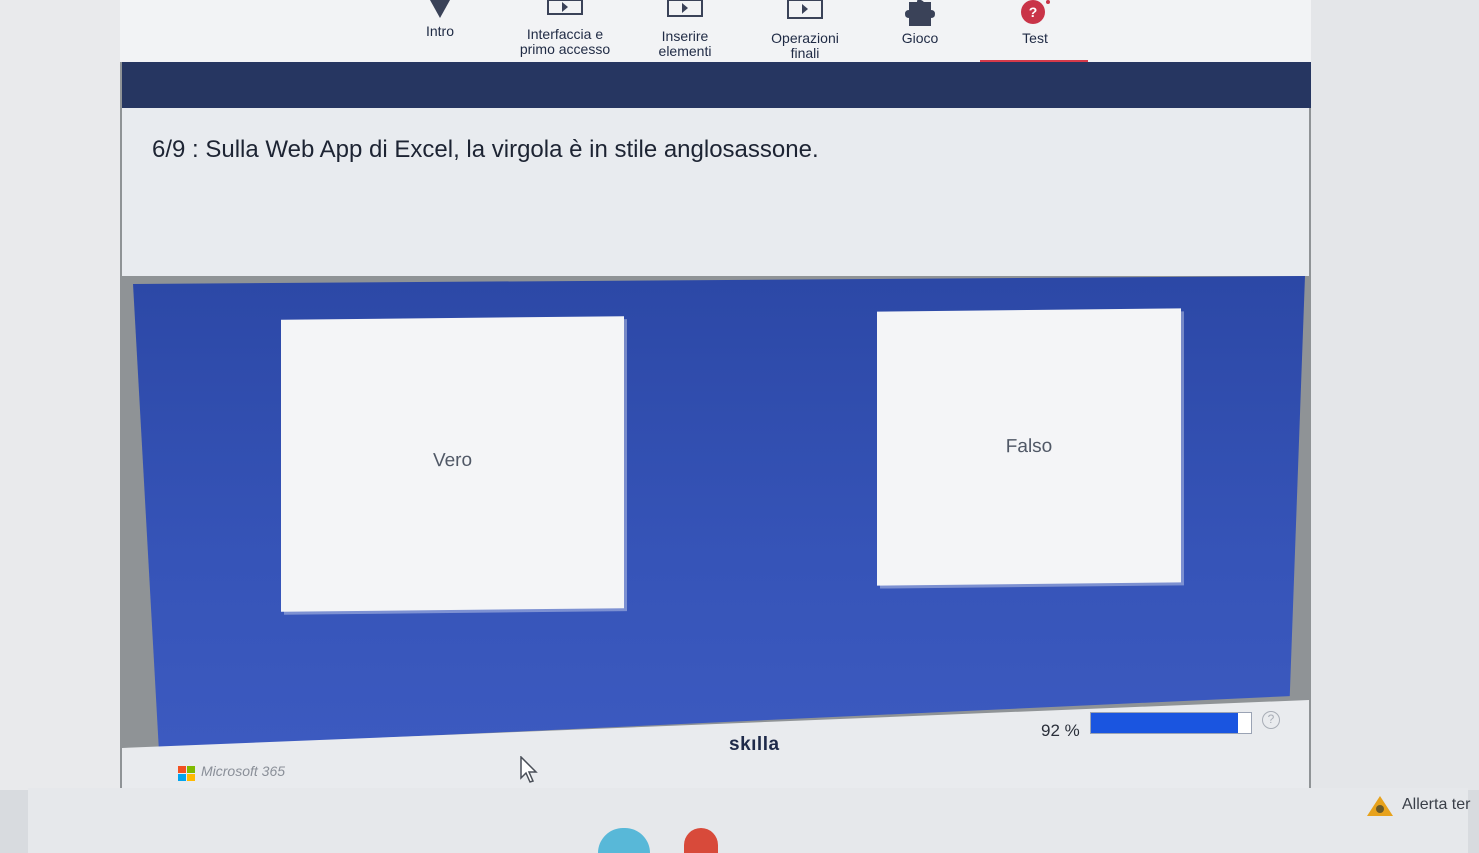 This screenshot has width=1479, height=853. I want to click on weather-alert-icon, so click(1380, 806).